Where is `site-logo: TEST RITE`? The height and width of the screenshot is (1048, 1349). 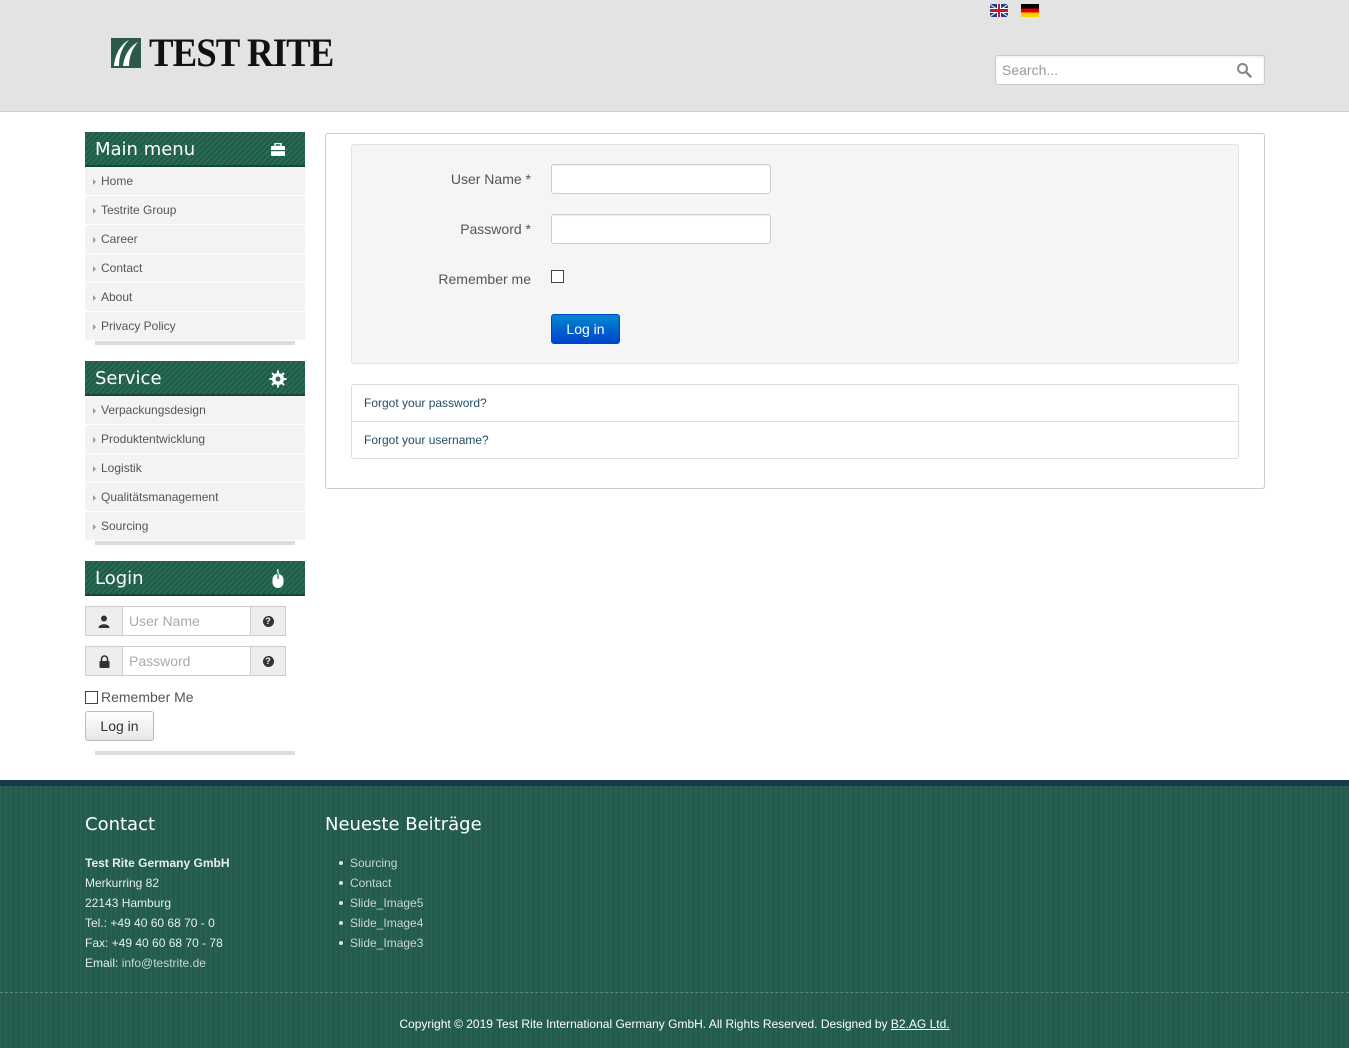 site-logo: TEST RITE is located at coordinates (229, 52).